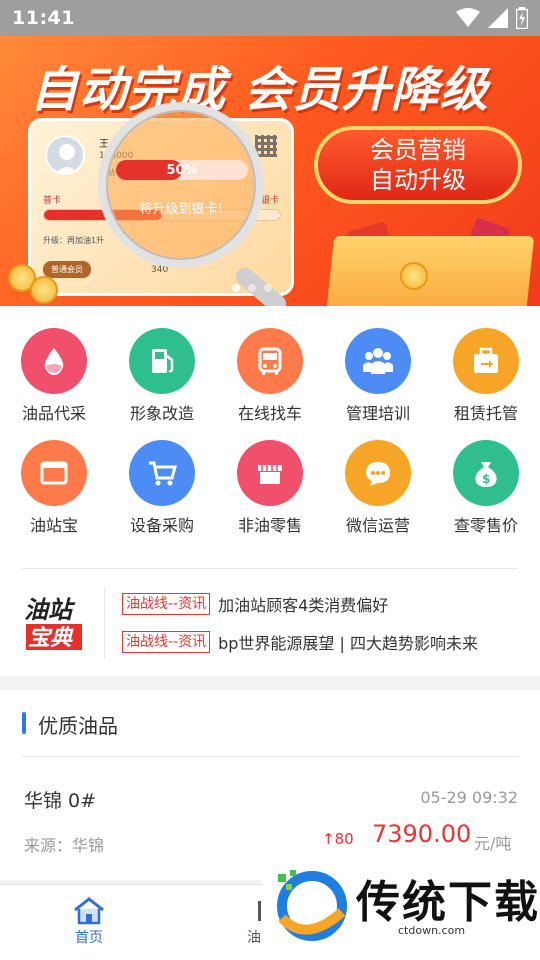 The width and height of the screenshot is (540, 960). I want to click on service-item: 租赁托管, so click(486, 376).